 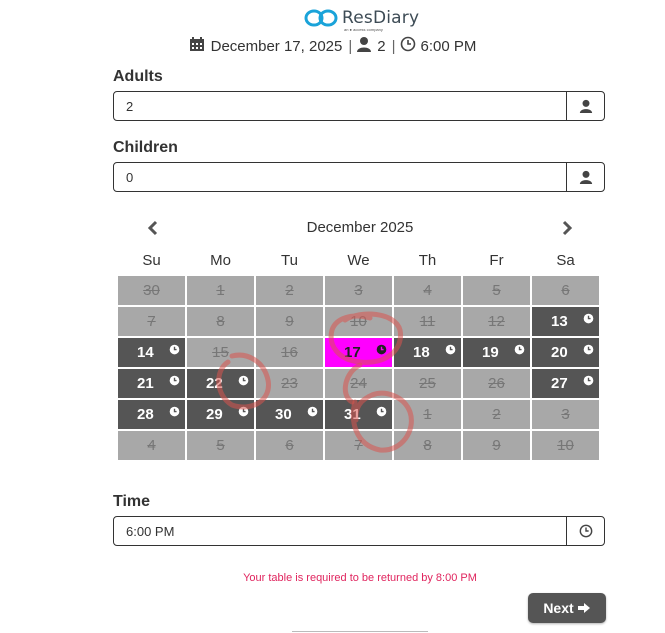 I want to click on day-number: 11, so click(x=427, y=321).